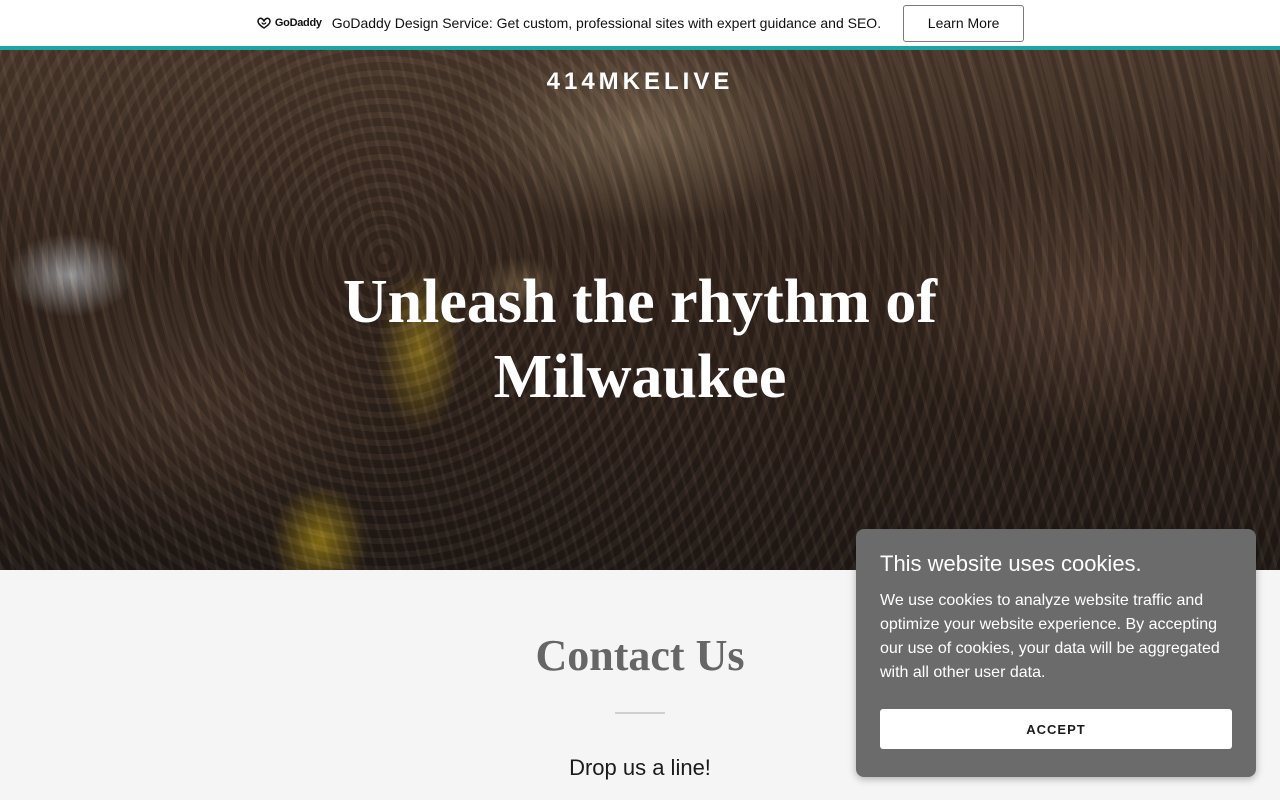 Image resolution: width=1280 pixels, height=800 pixels. Describe the element at coordinates (1056, 729) in the screenshot. I see `accept-cookies-button: ACCEPT` at that location.